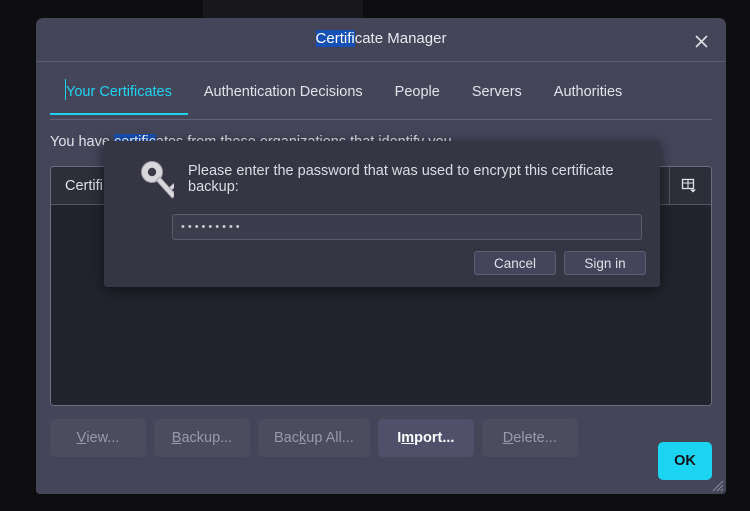  I want to click on page-title: Certificate Manager, so click(381, 38).